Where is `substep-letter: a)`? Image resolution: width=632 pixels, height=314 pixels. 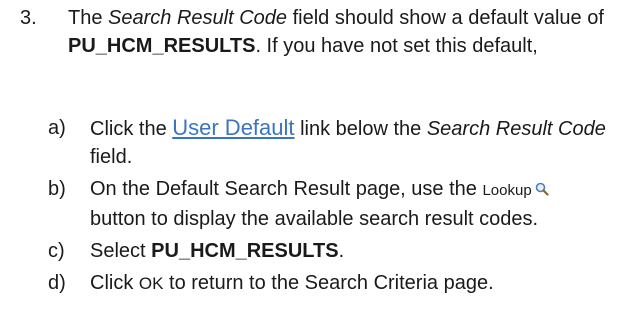
substep-letter: a) is located at coordinates (57, 128).